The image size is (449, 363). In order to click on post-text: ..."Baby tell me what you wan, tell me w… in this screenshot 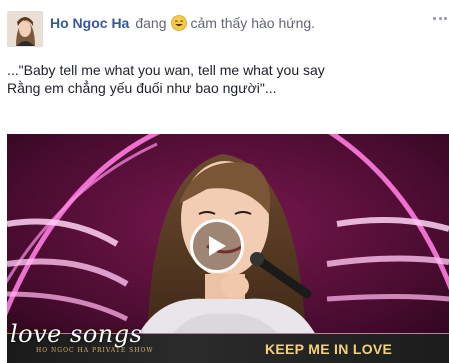, I will do `click(222, 79)`.